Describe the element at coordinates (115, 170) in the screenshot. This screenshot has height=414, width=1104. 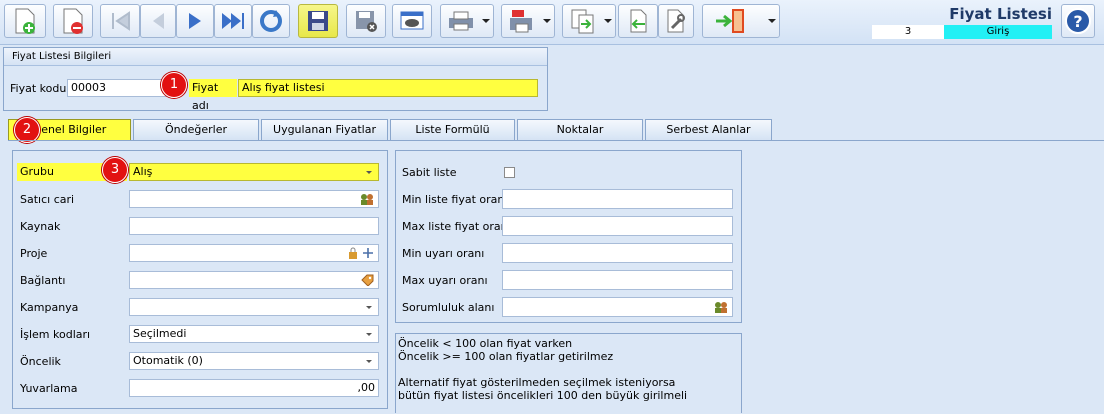
I see `callout-badge-3: 3` at that location.